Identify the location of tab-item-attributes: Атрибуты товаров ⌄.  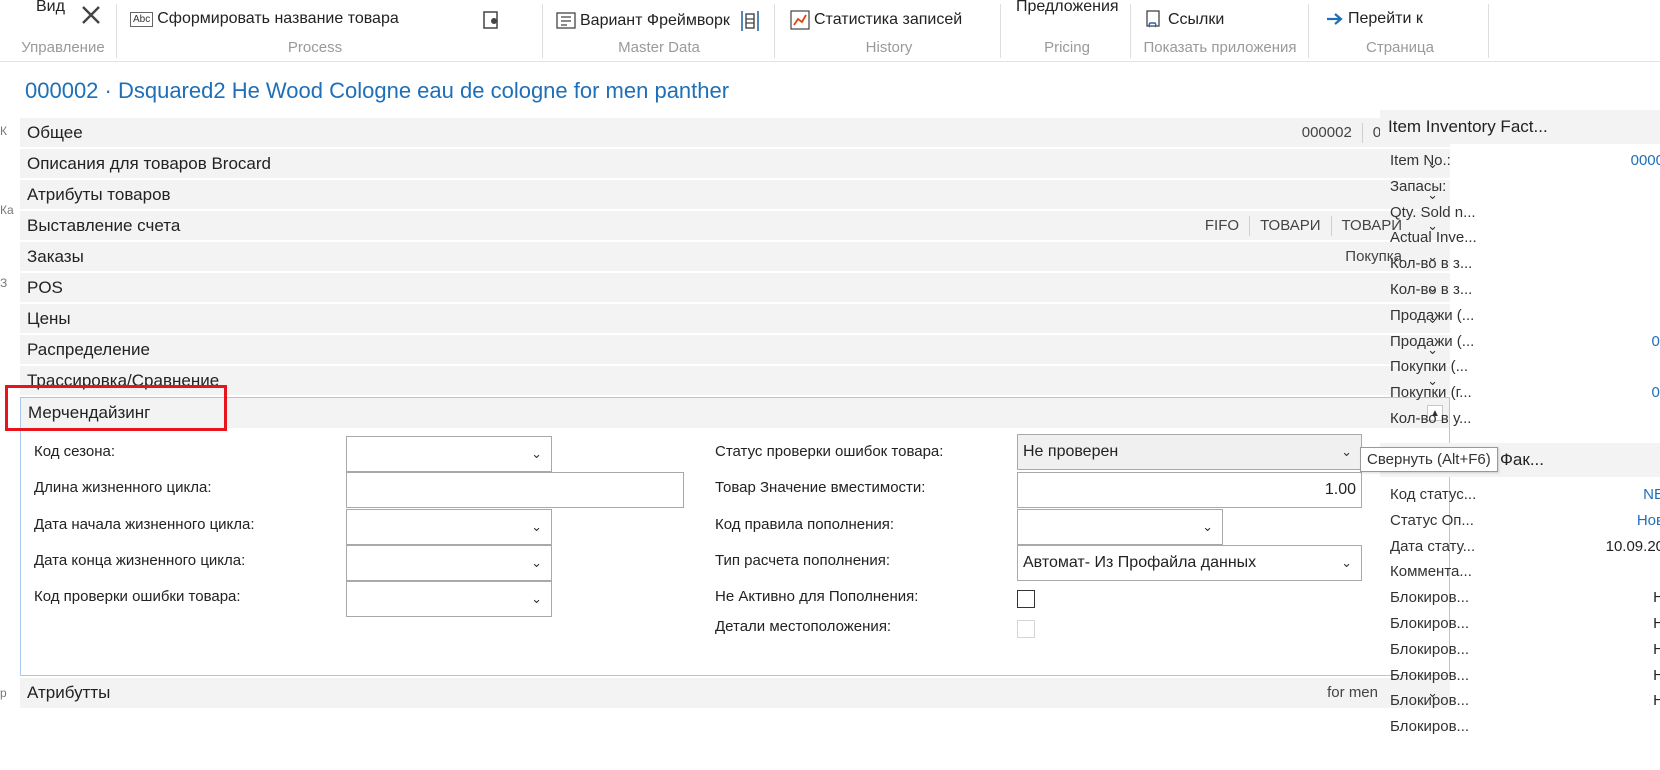
(735, 195).